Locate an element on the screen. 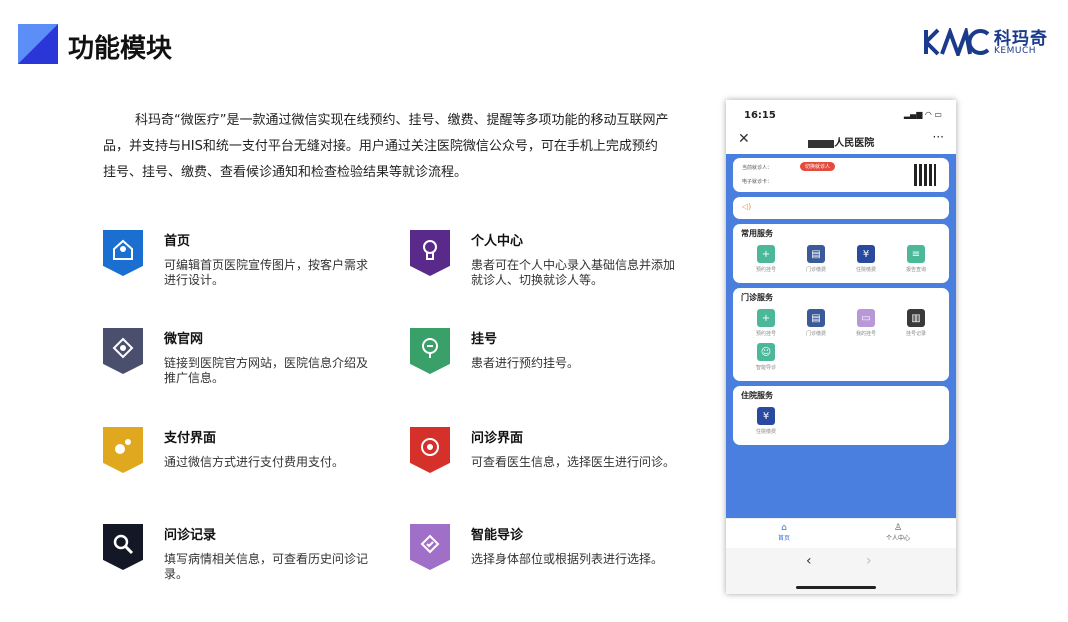 The width and height of the screenshot is (1068, 622). report-icon: ≡ is located at coordinates (916, 254).